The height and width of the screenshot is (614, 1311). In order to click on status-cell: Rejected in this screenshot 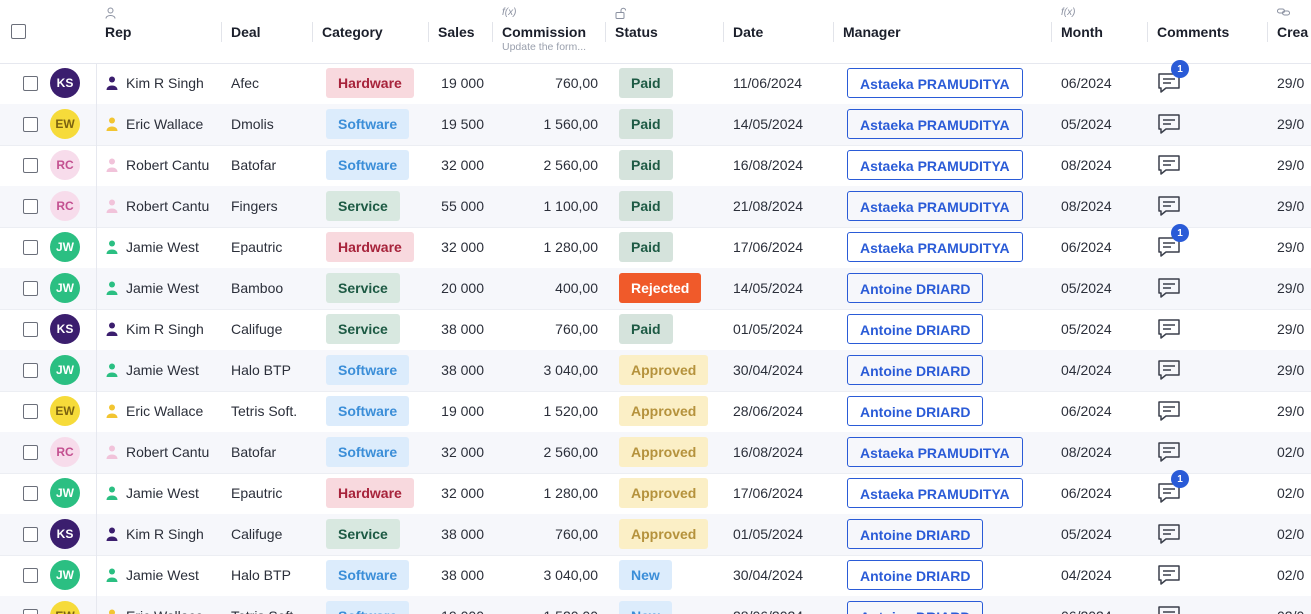, I will do `click(669, 288)`.